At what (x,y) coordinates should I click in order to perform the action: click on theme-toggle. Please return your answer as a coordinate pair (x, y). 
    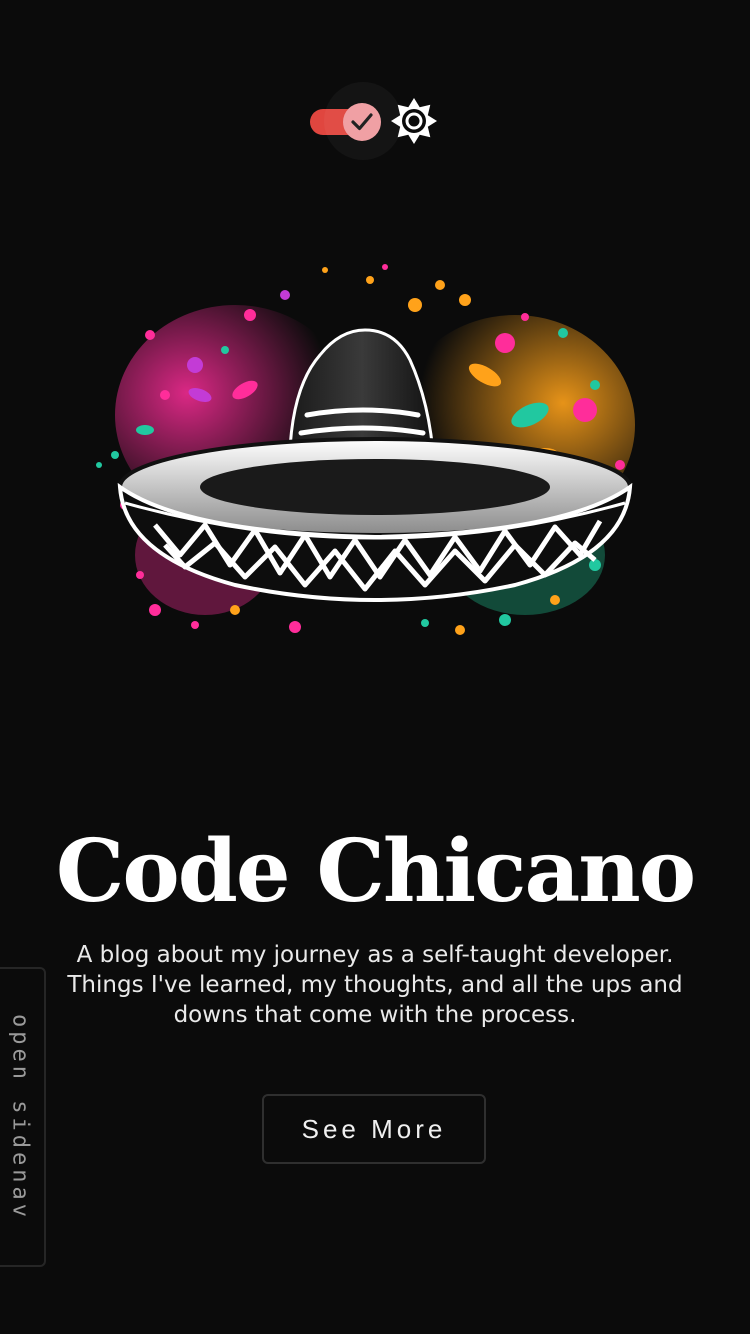
    Looking at the image, I should click on (375, 122).